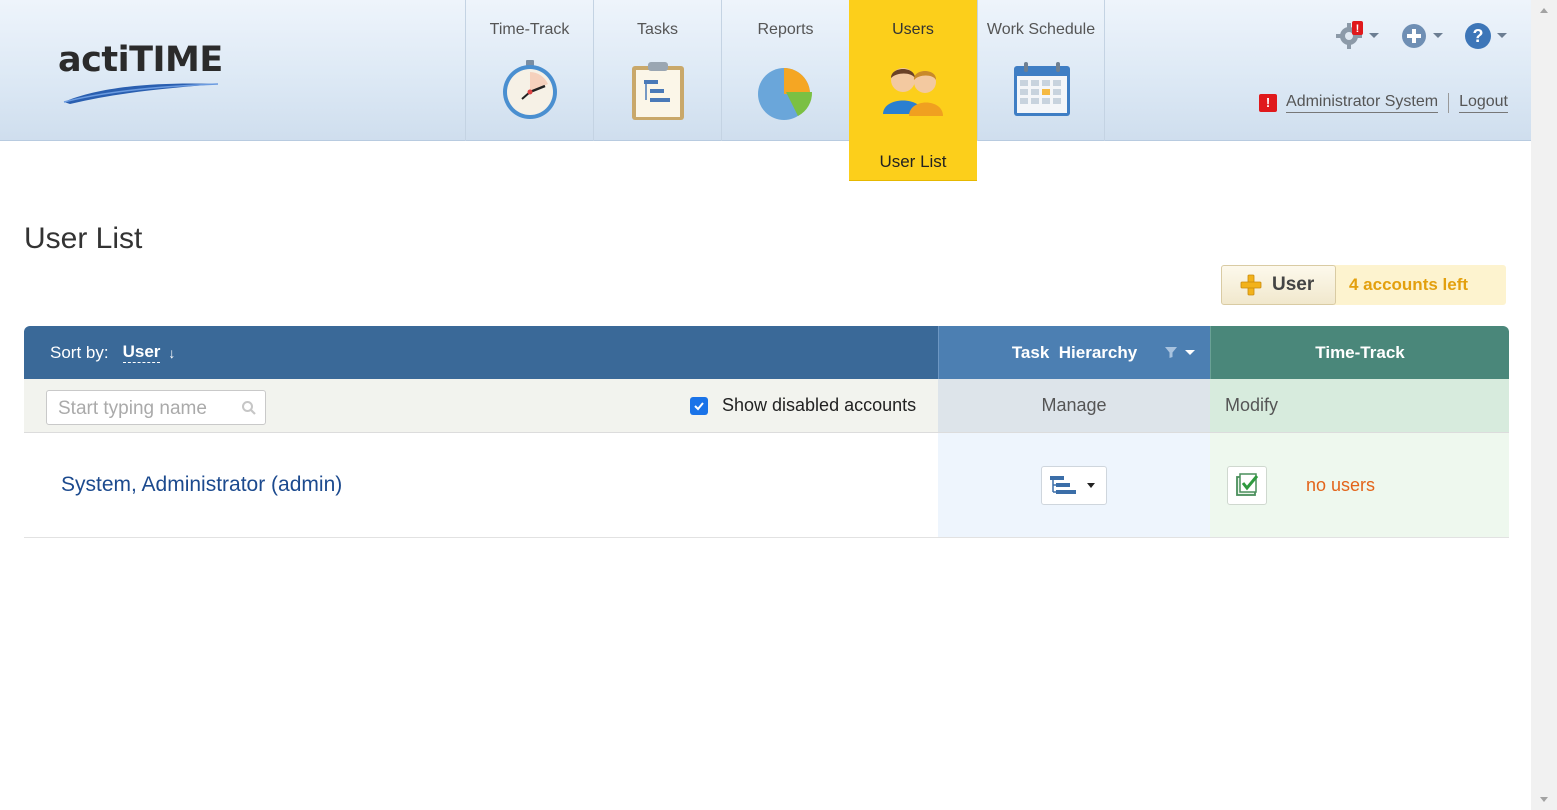  I want to click on modify-time-track-button, so click(1247, 485).